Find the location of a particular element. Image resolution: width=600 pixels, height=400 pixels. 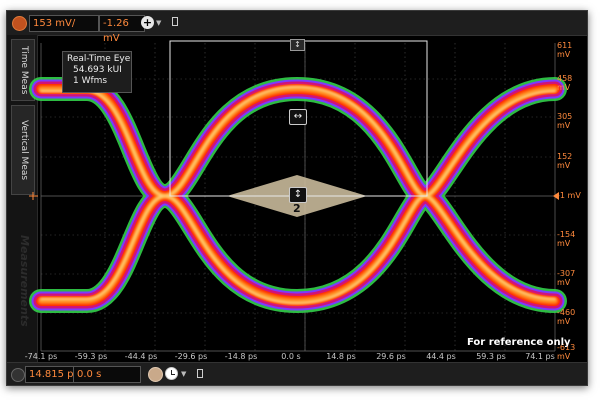

x-tick-label: 44.4 ps is located at coordinates (441, 356).